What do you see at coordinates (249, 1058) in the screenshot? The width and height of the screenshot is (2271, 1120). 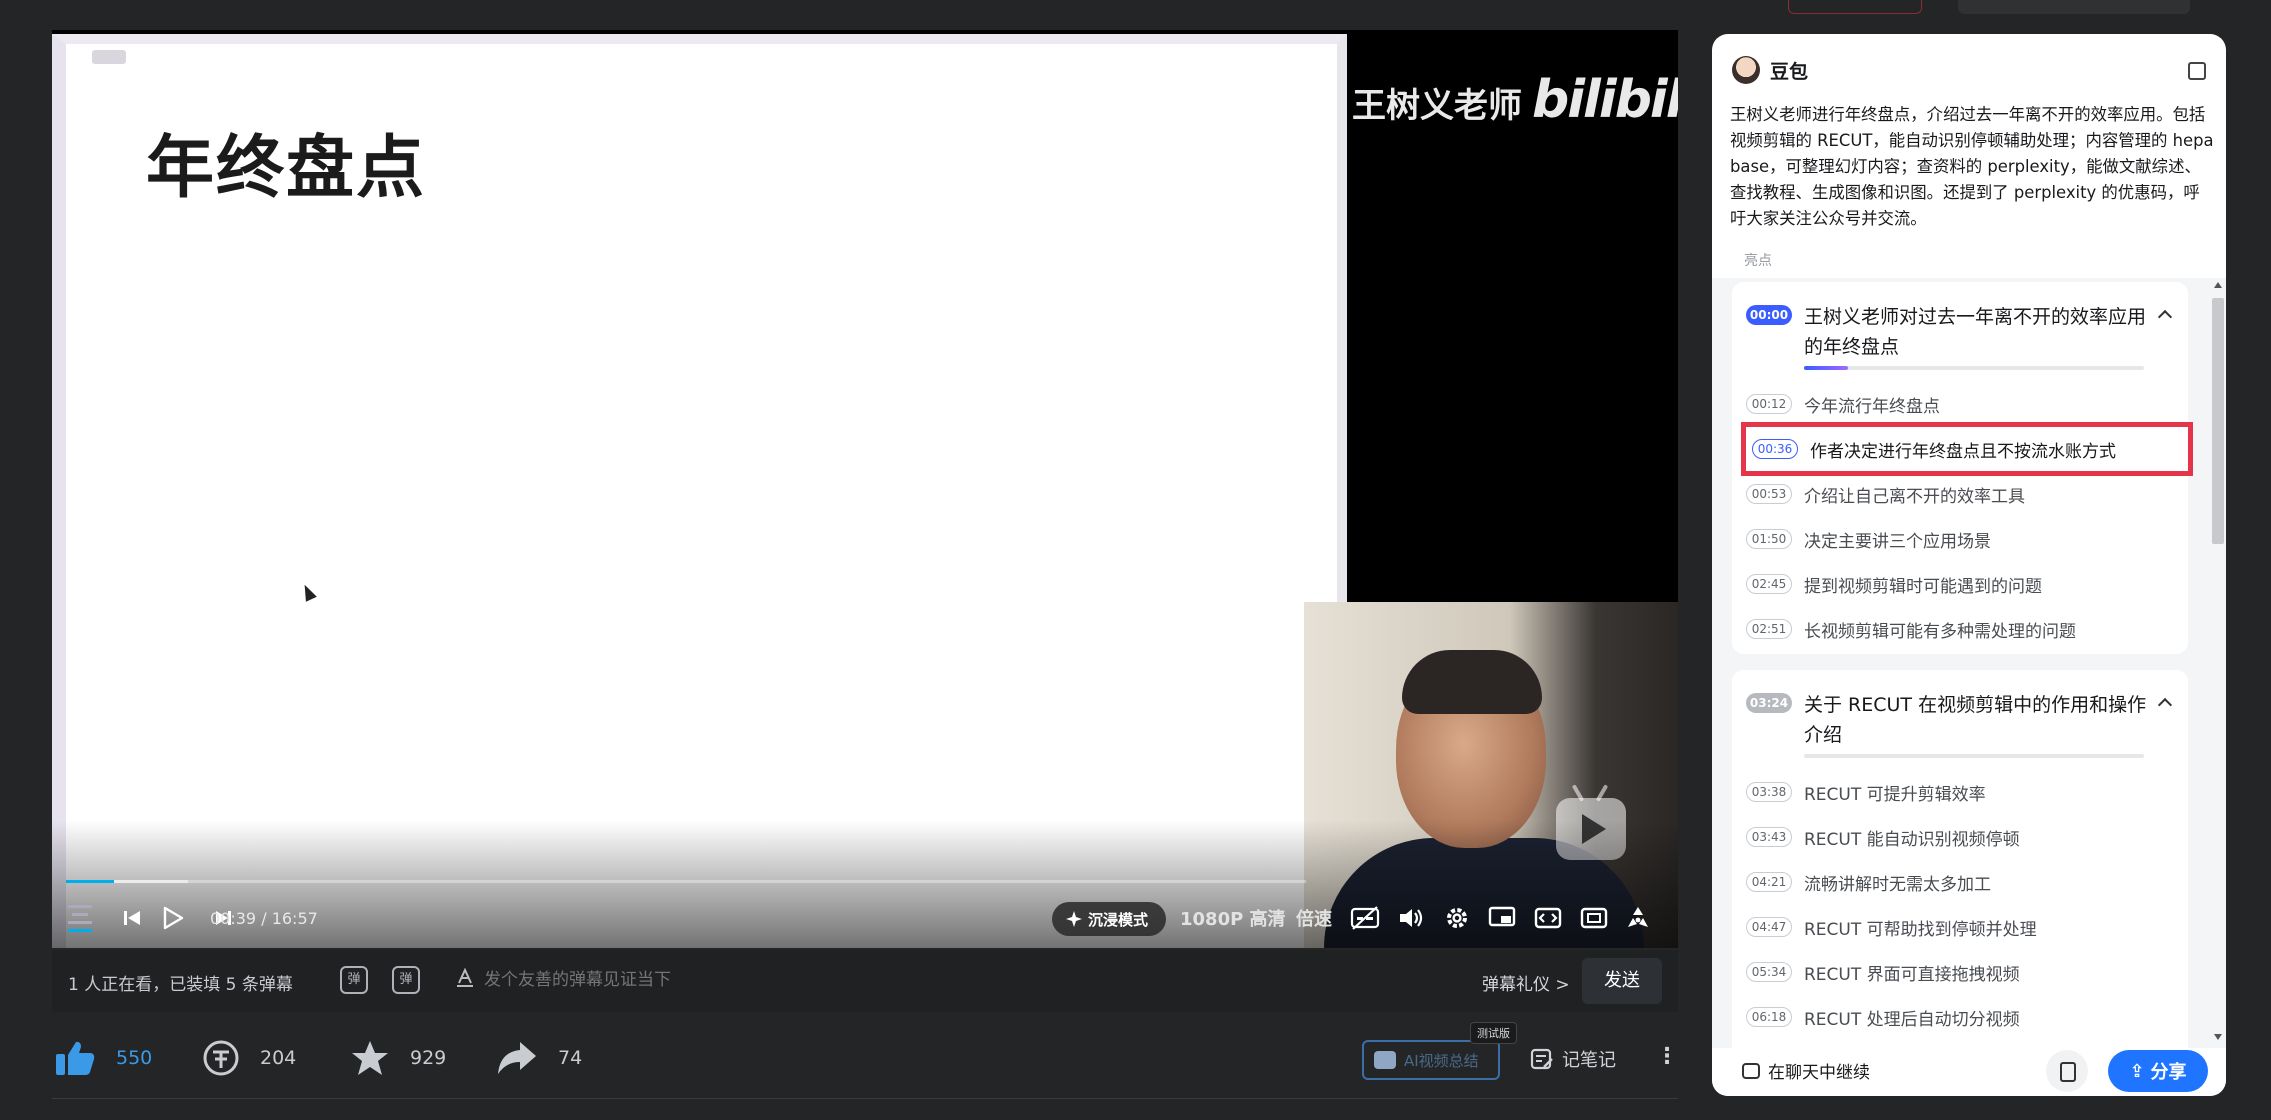 I see `coin-button: 204` at bounding box center [249, 1058].